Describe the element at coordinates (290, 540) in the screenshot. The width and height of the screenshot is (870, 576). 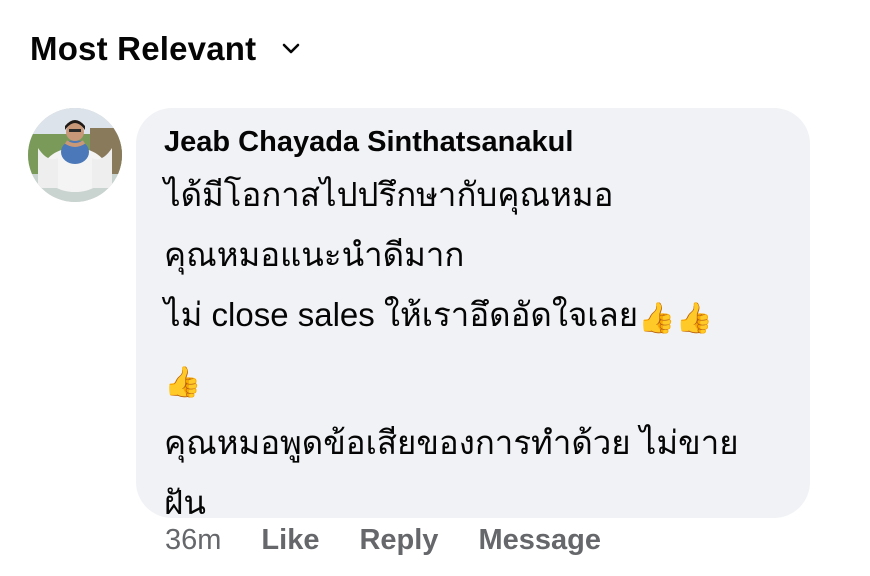
I see `like-button: Like` at that location.